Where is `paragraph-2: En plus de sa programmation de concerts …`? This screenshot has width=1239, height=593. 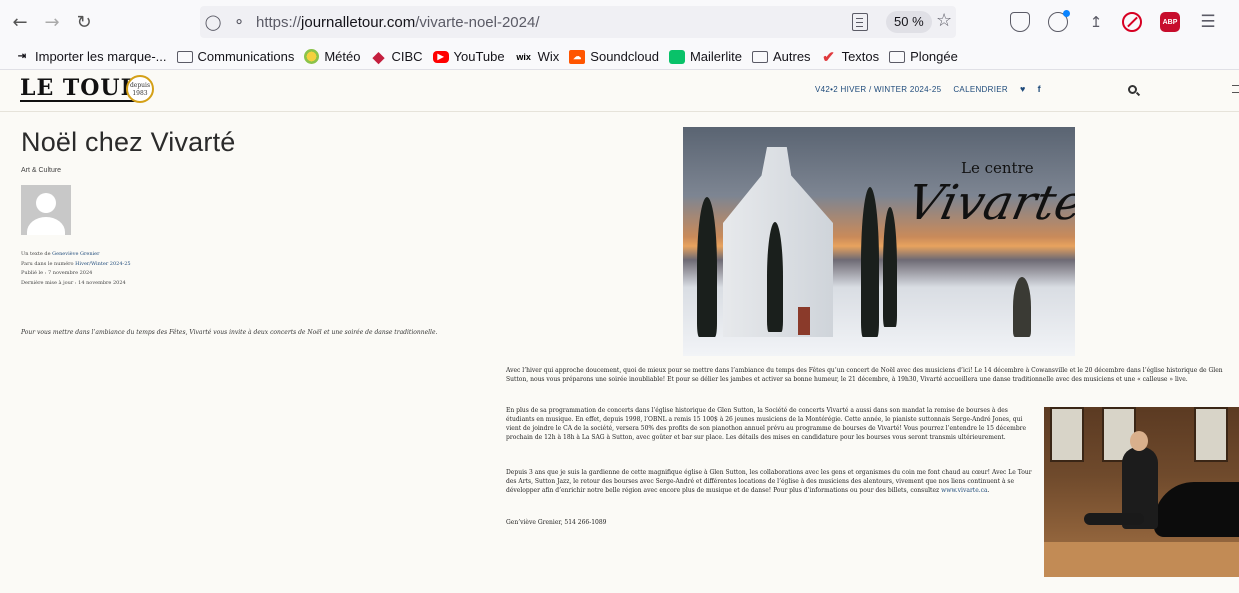 paragraph-2: En plus de sa programmation de concerts … is located at coordinates (766, 424).